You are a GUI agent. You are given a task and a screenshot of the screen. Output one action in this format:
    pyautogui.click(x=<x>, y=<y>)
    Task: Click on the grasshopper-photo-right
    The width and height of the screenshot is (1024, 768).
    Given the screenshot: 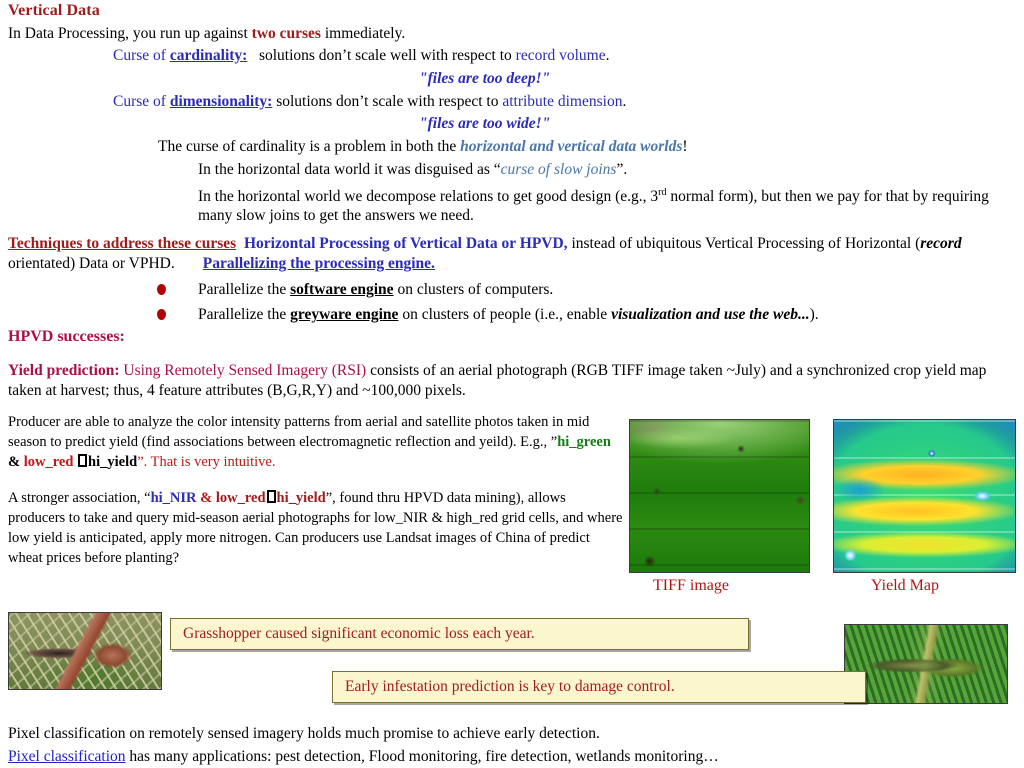 What is the action you would take?
    pyautogui.click(x=926, y=664)
    